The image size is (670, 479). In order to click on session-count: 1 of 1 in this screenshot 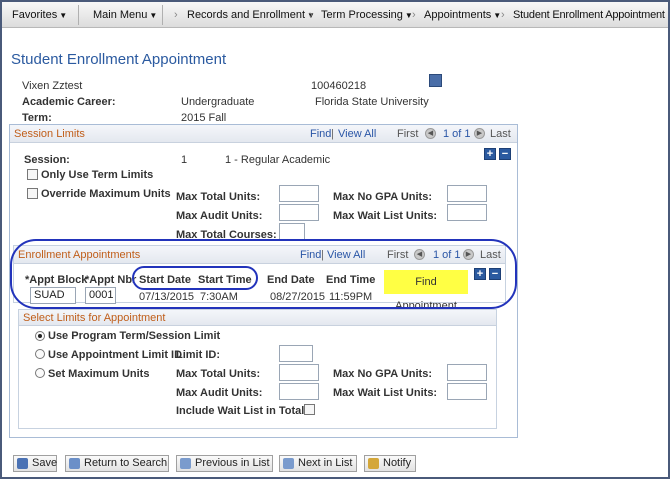, I will do `click(457, 134)`.